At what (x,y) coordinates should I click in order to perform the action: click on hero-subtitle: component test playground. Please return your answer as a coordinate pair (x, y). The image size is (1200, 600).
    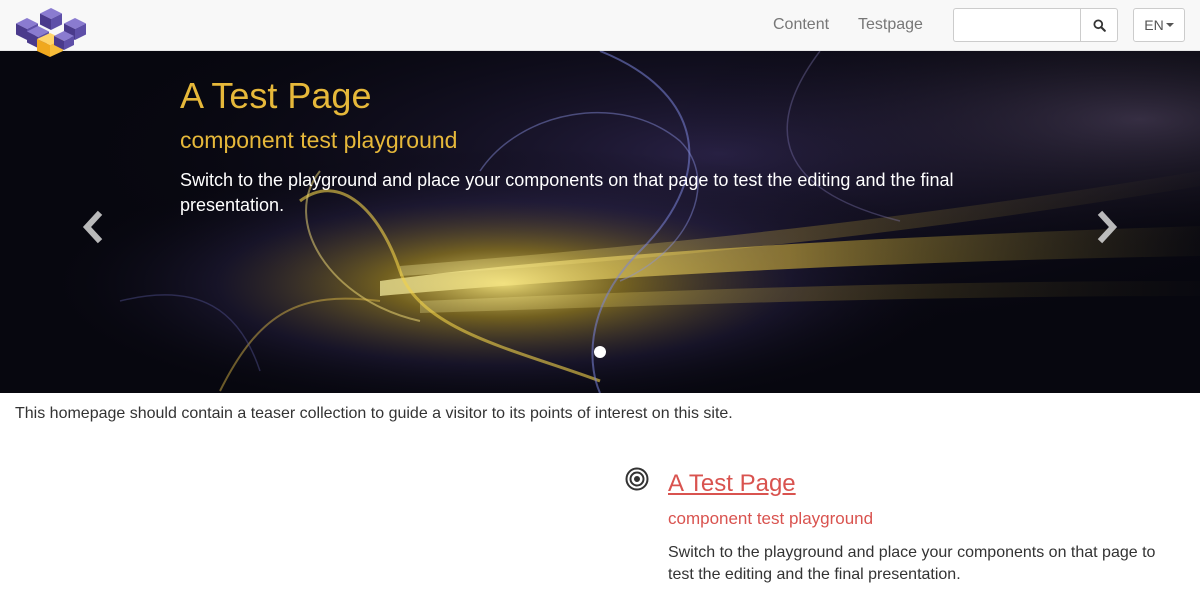
    Looking at the image, I should click on (319, 140).